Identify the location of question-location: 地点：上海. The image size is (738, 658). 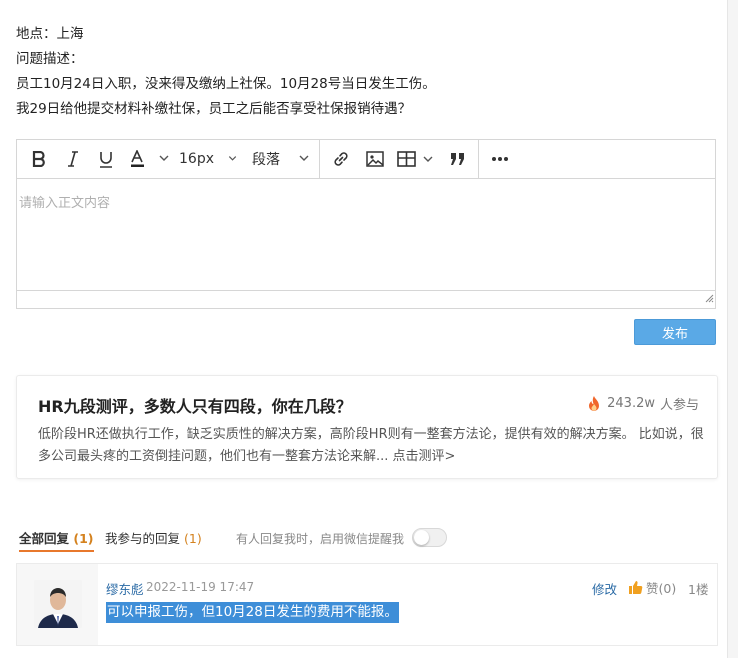
(50, 34).